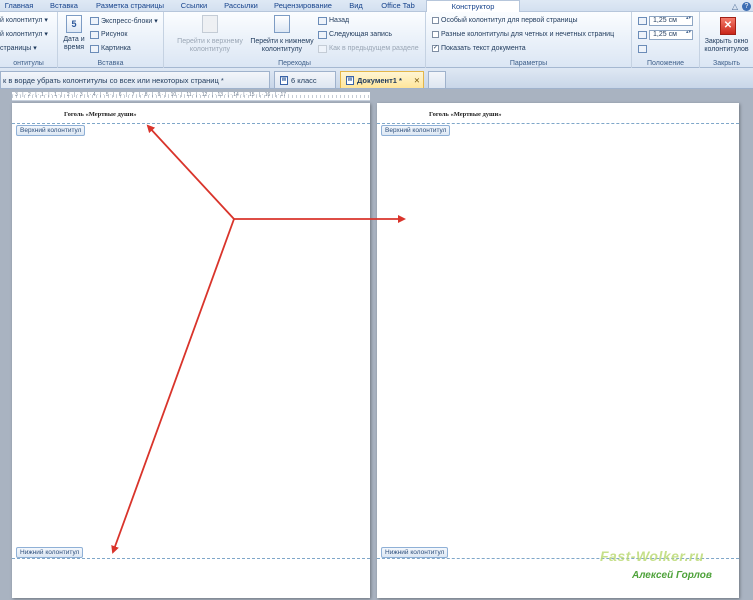 The width and height of the screenshot is (753, 600). What do you see at coordinates (728, 26) in the screenshot?
I see `close-icon: ✕` at bounding box center [728, 26].